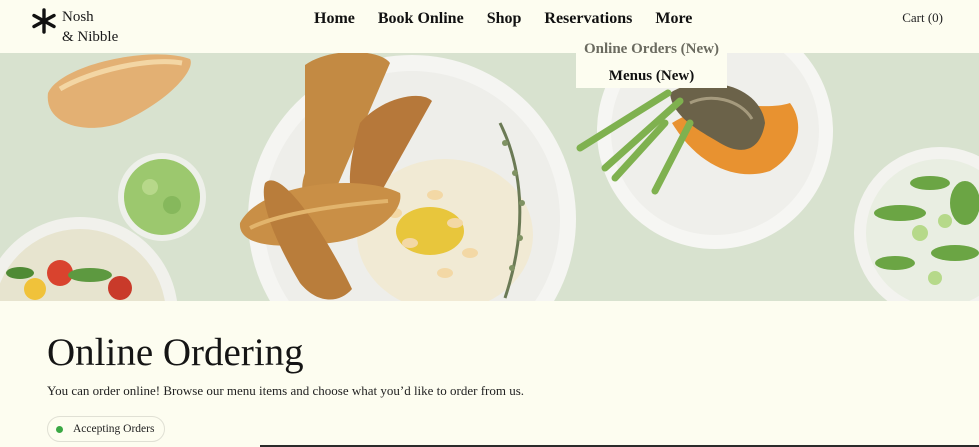 This screenshot has width=979, height=447. I want to click on nav-more: More, so click(673, 19).